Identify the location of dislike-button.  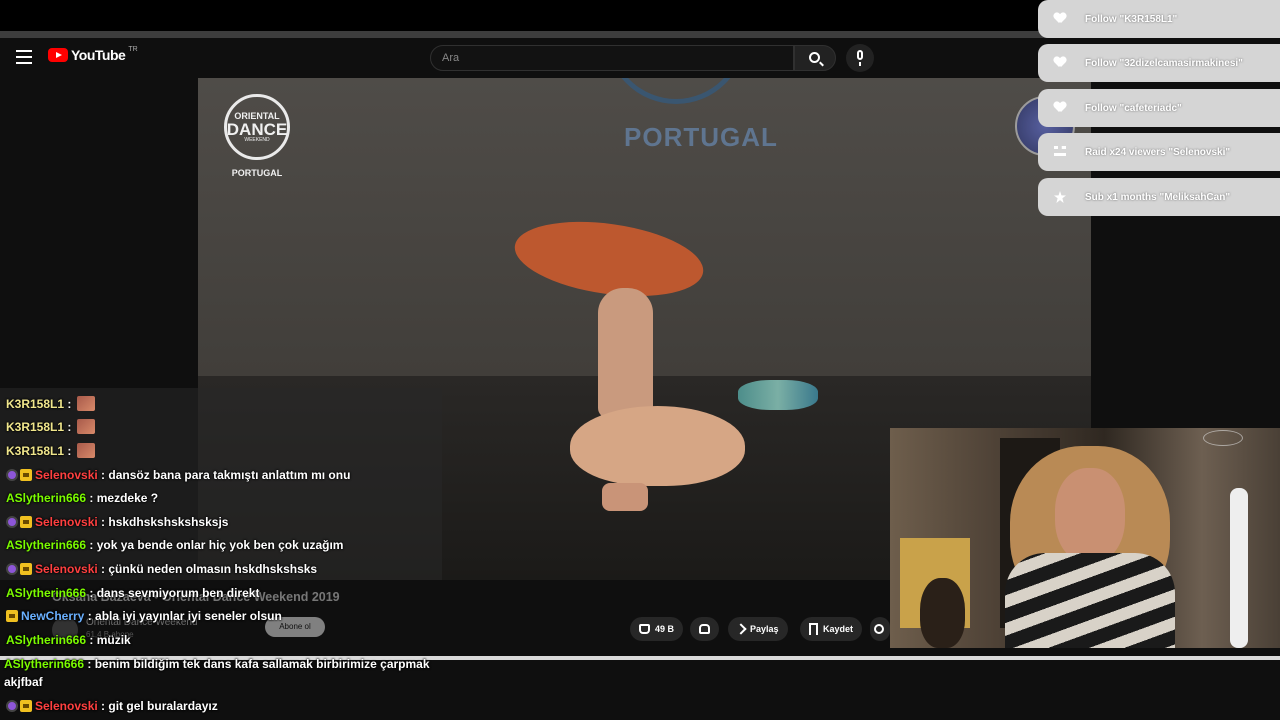
(704, 629).